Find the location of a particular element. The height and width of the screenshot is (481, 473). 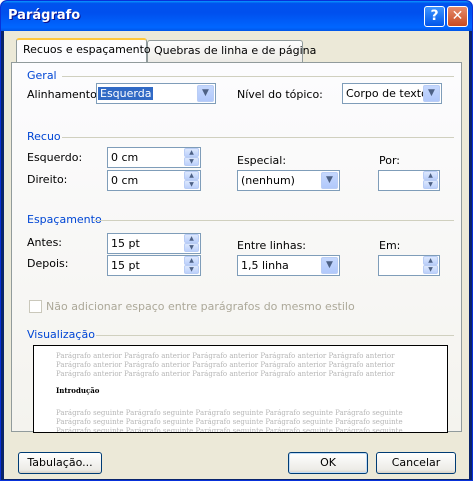

tab-quebras-de-linha: Quebras de linha e de página is located at coordinates (231, 51).